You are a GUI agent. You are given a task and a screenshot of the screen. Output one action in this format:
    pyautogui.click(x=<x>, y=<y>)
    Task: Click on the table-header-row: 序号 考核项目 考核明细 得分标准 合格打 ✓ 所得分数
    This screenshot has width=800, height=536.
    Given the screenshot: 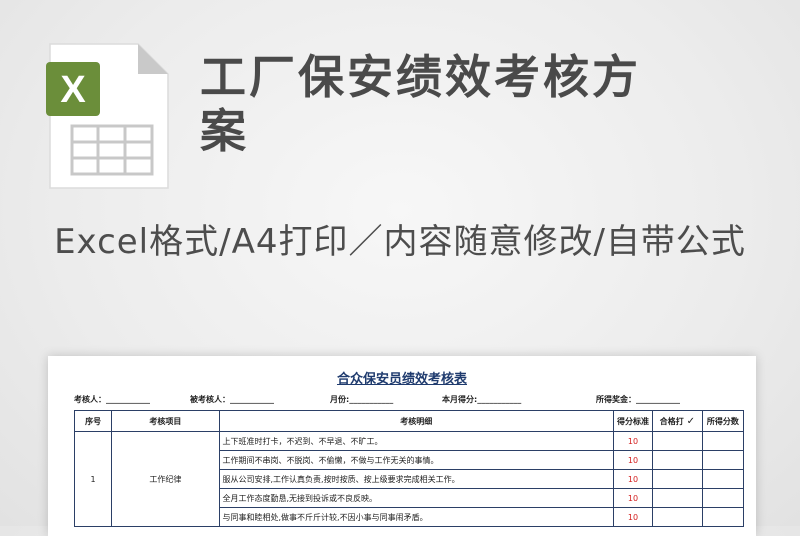 What is the action you would take?
    pyautogui.click(x=409, y=421)
    